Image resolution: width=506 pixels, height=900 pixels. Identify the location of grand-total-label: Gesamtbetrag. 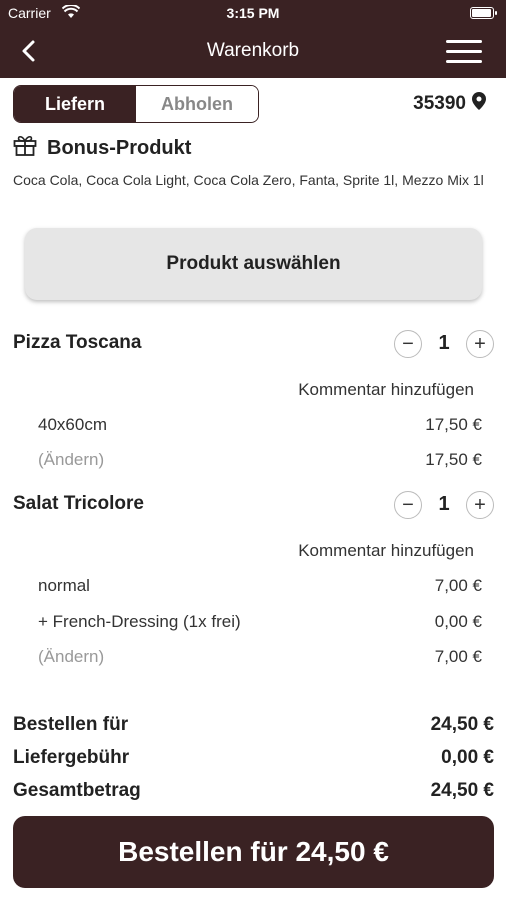
(77, 790).